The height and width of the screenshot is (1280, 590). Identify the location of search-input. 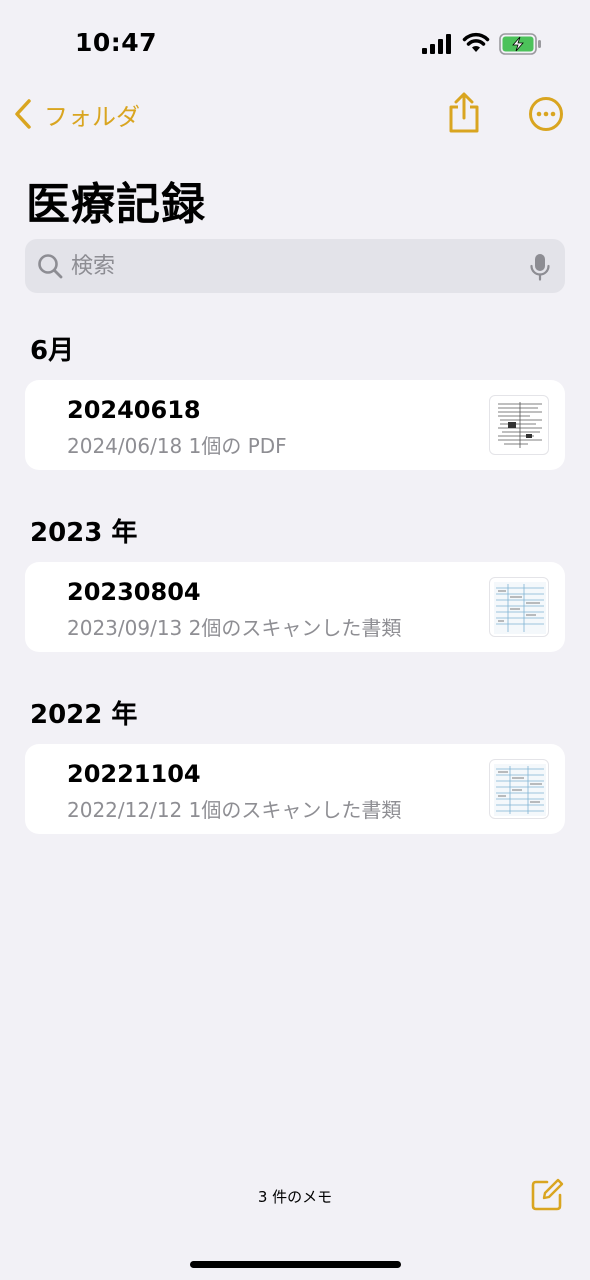
(291, 266).